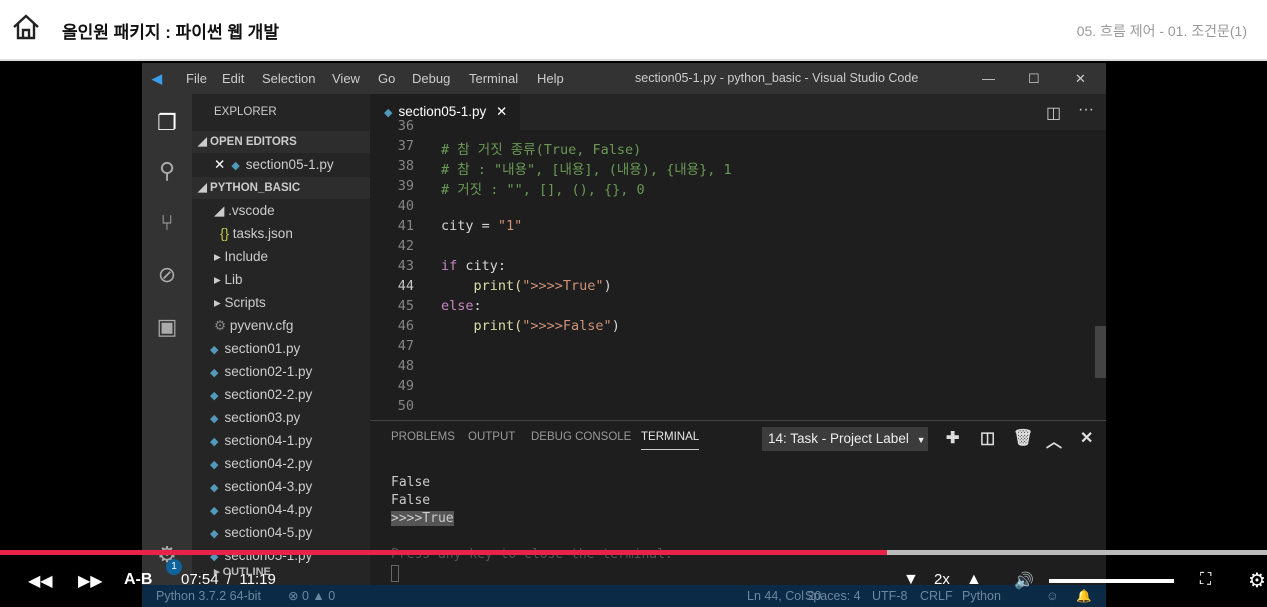  I want to click on panel-tab: TERMINAL, so click(670, 440).